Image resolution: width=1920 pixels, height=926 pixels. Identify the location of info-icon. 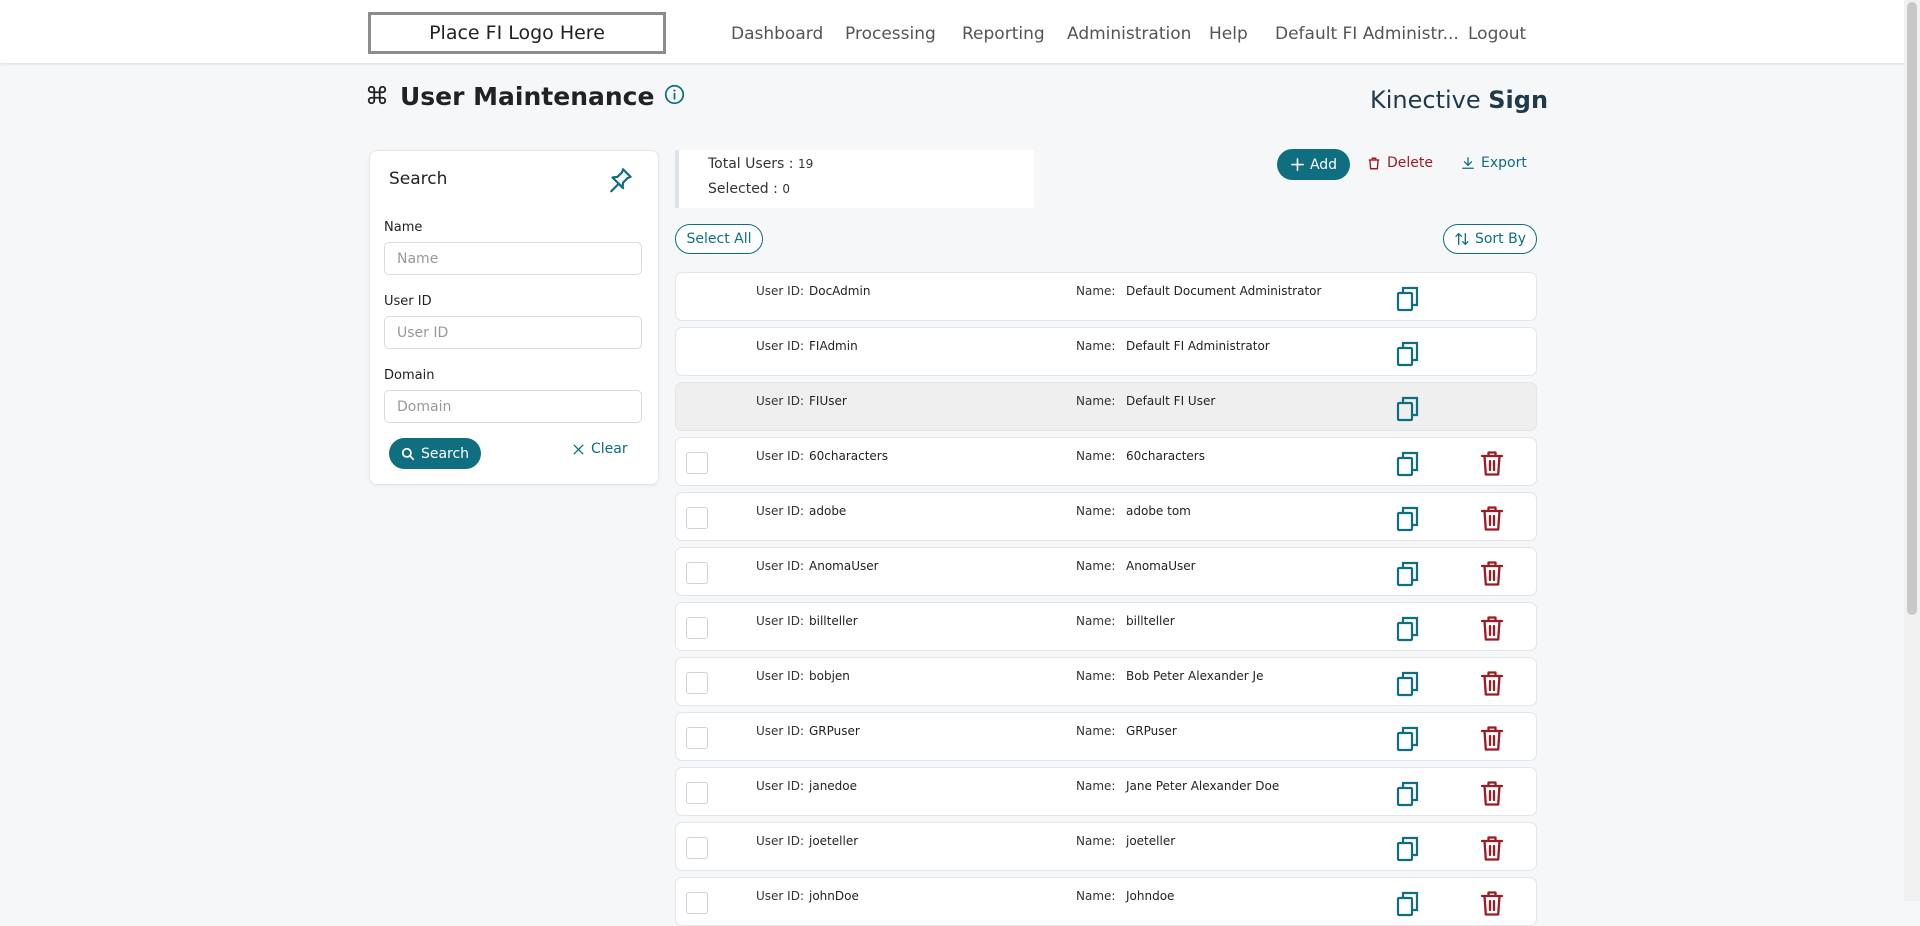
(674, 96).